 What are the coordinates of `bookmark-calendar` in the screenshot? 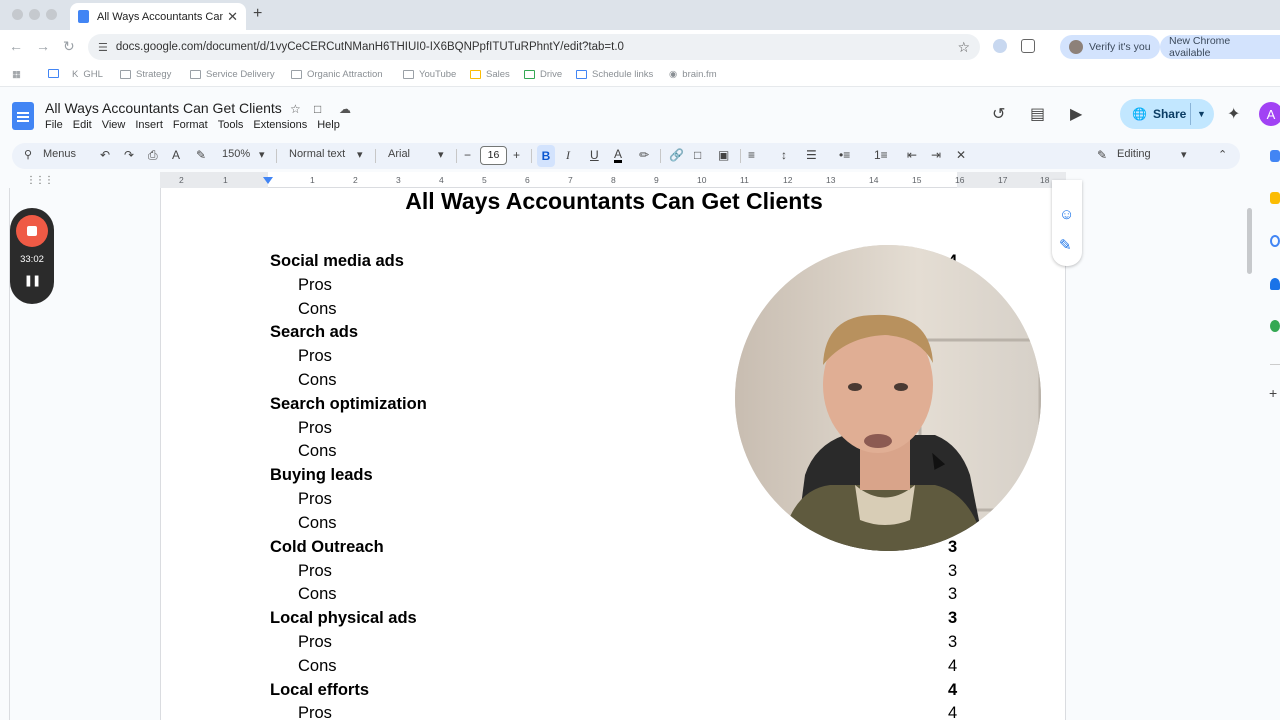 It's located at (56, 73).